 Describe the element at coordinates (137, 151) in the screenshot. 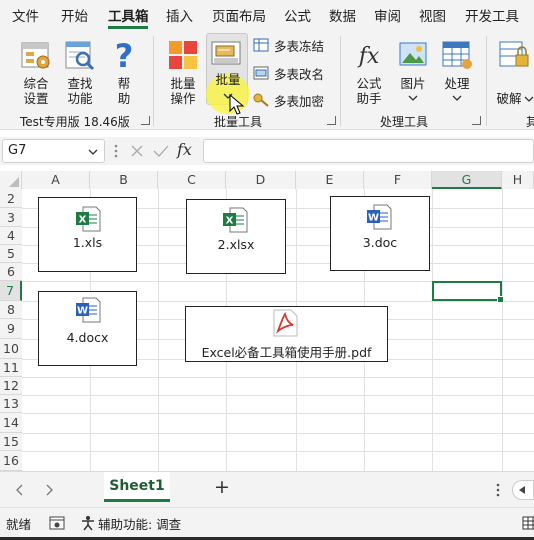

I see `cancel-x-icon` at that location.